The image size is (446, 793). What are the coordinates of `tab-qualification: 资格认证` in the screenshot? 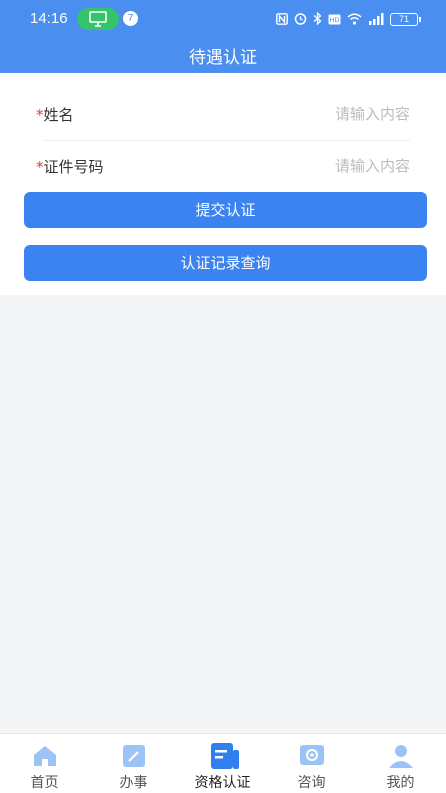 It's located at (222, 763).